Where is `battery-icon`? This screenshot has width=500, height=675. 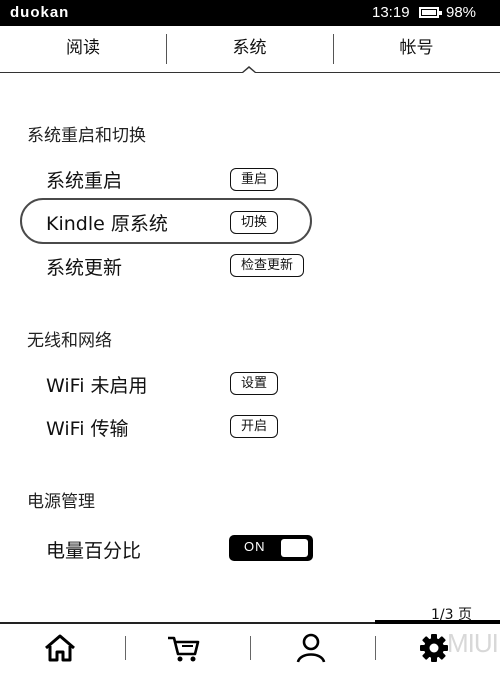 battery-icon is located at coordinates (430, 12).